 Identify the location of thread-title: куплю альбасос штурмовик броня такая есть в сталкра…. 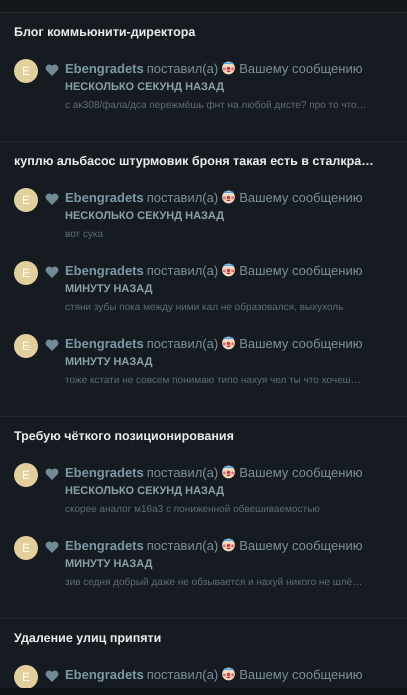
(203, 161).